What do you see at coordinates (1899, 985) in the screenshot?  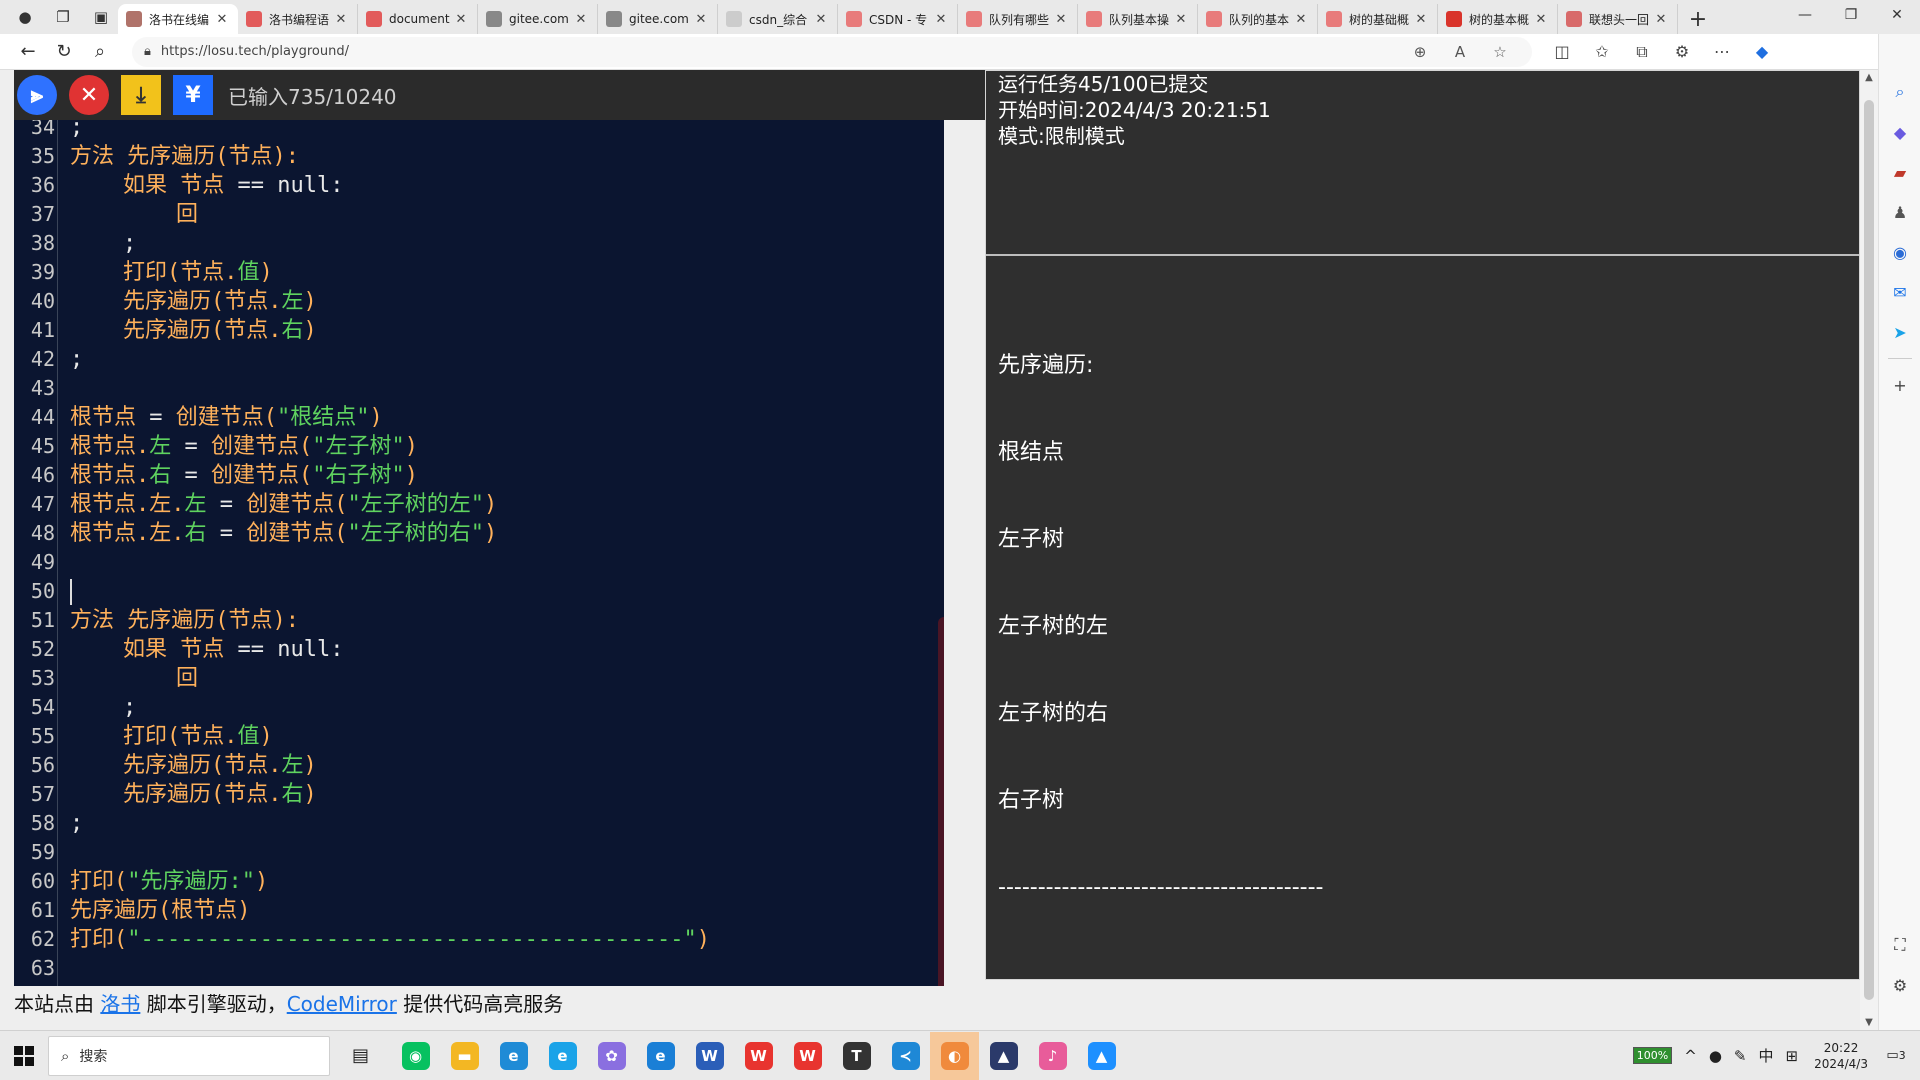 I see `sidebar-settings-icon: ⚙` at bounding box center [1899, 985].